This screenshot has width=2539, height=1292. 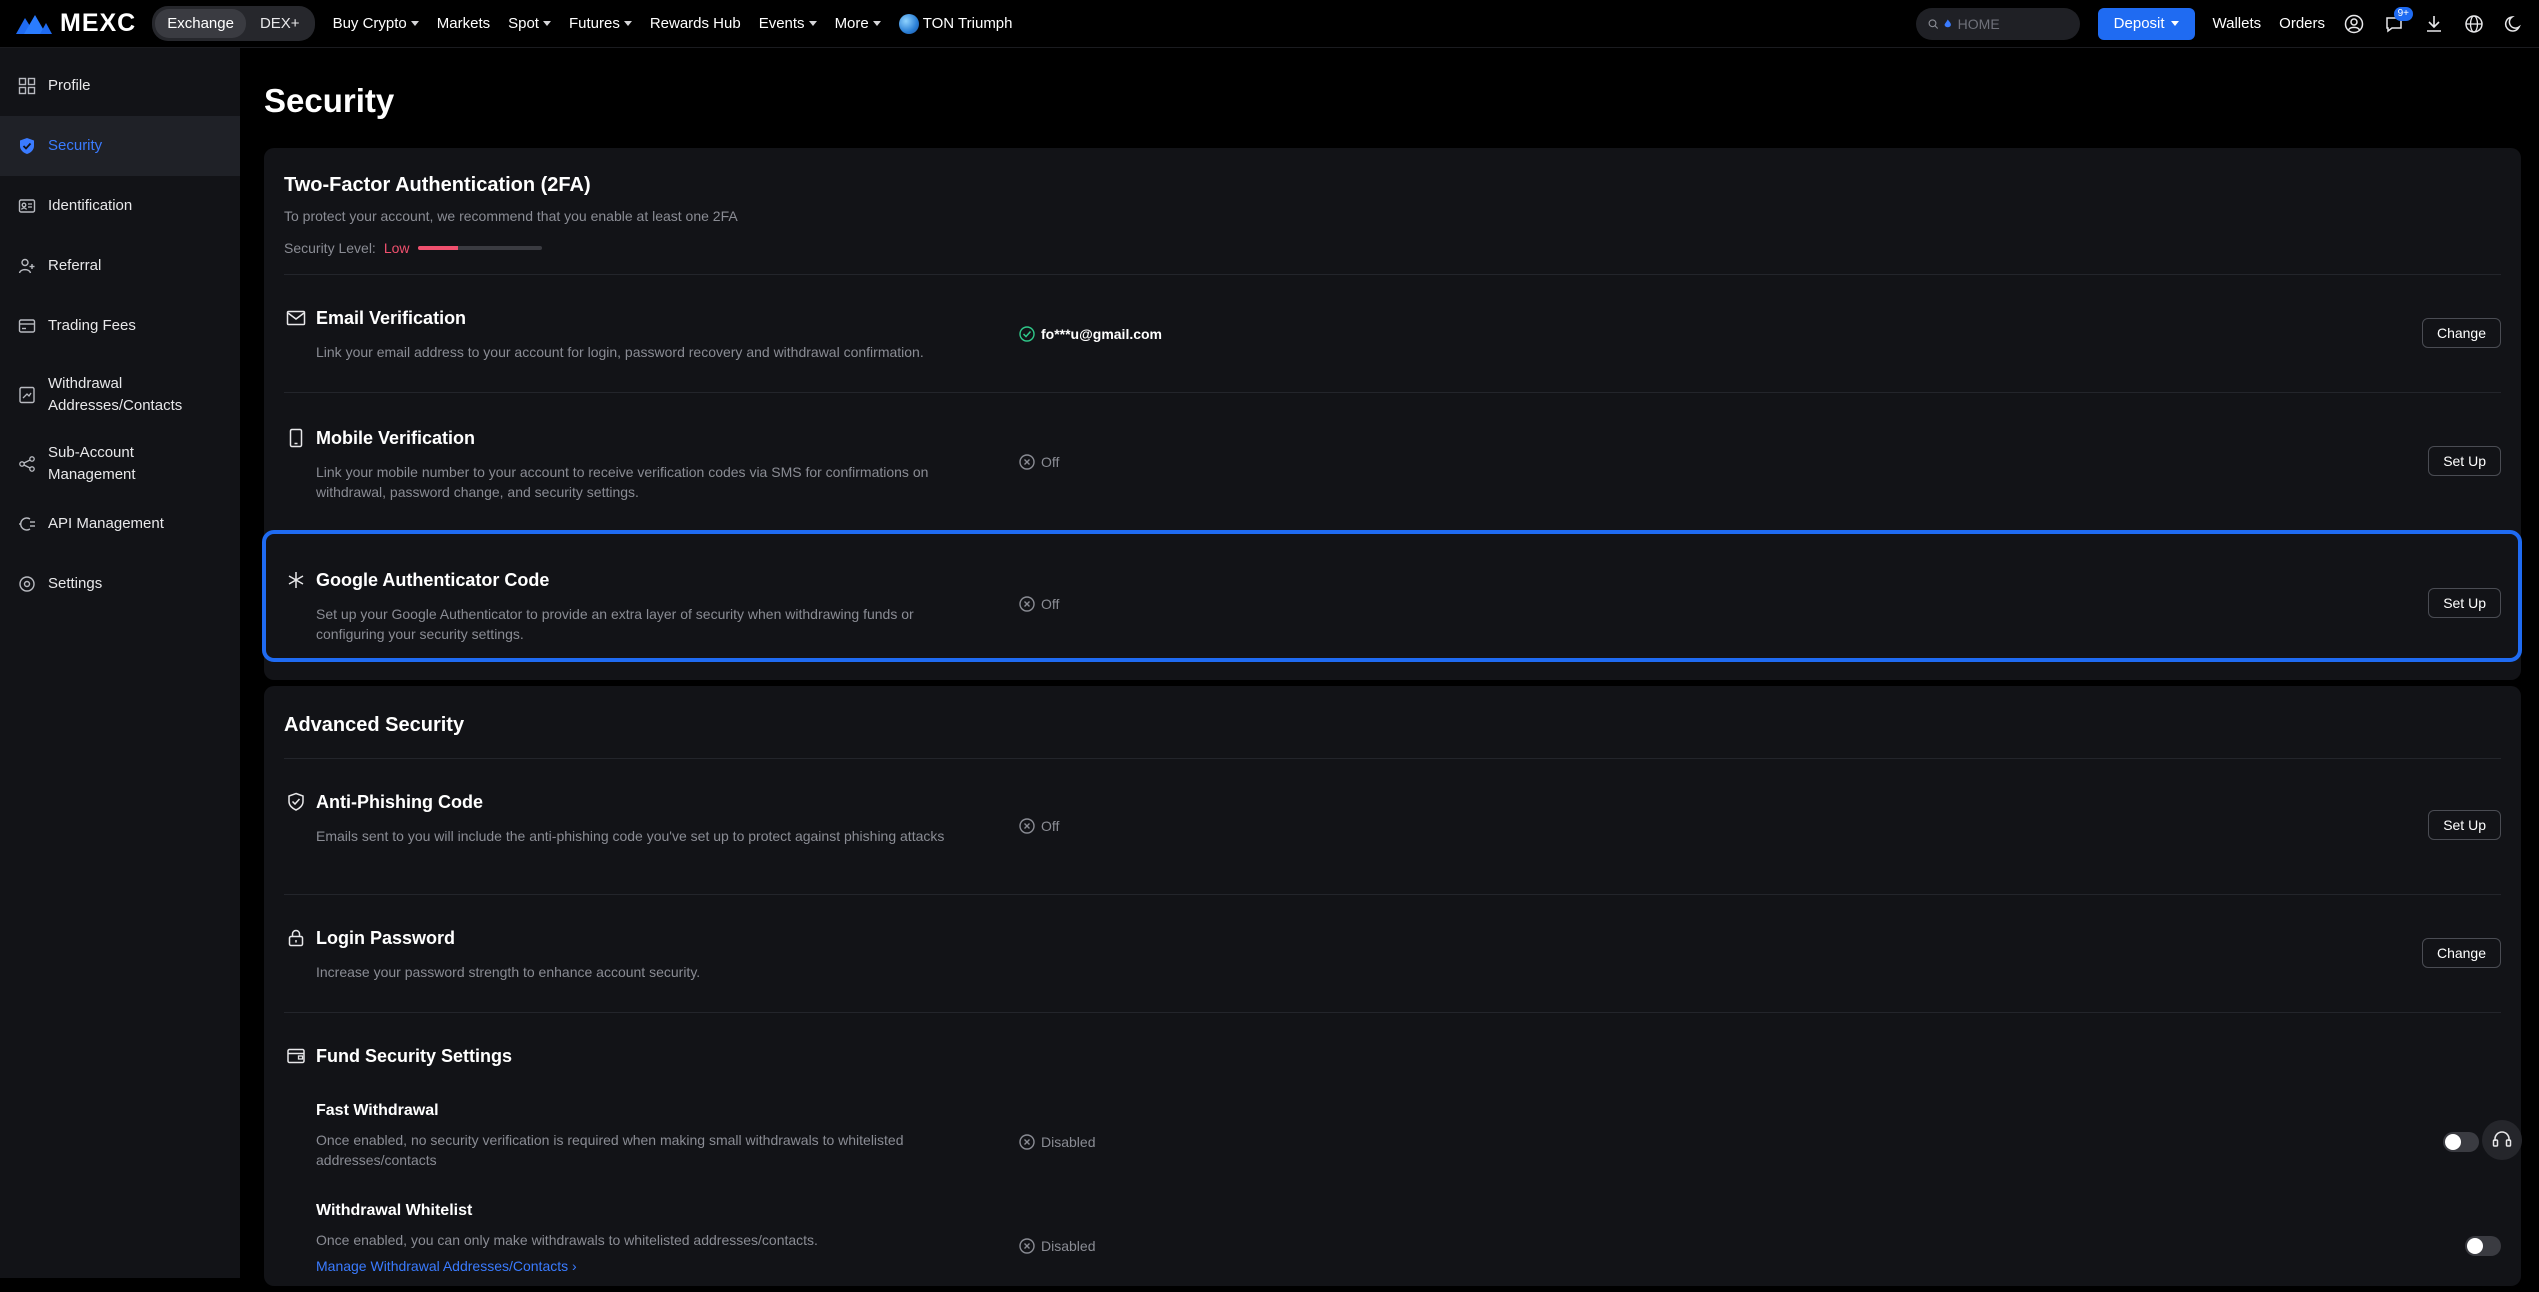 I want to click on fund-security-title: Fund Security Settings, so click(x=414, y=1056).